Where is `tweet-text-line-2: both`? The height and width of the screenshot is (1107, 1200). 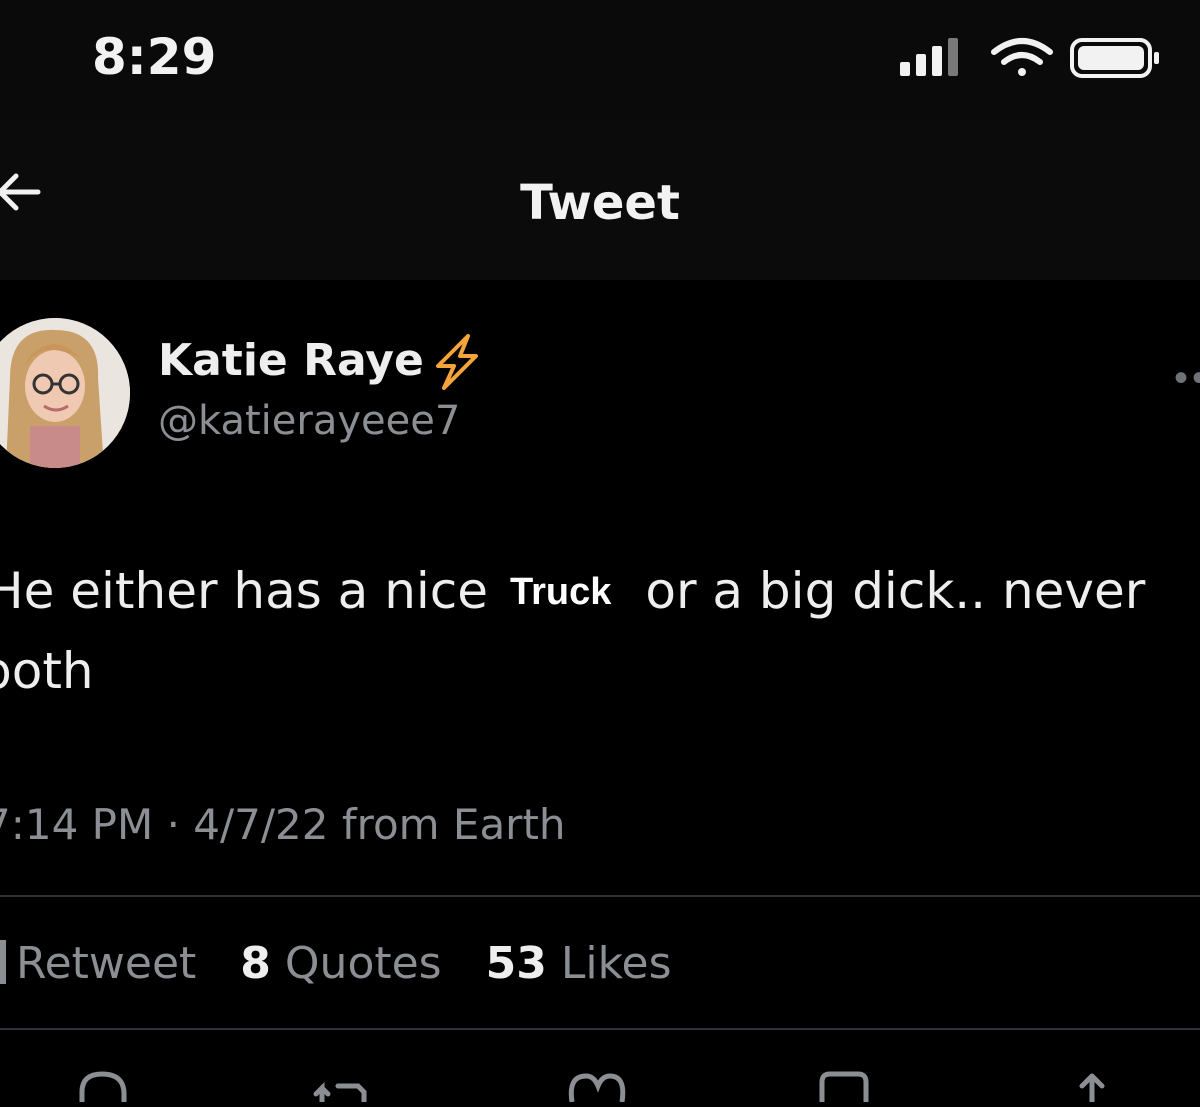 tweet-text-line-2: both is located at coordinates (47, 671).